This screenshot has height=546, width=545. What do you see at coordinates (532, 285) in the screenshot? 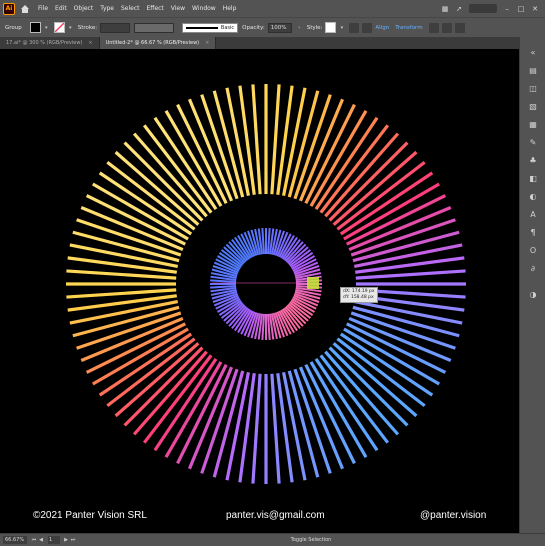
I see `panel-dock: « ▤ ◫ ▧ ▦ ✎ ♣ ◧ ◐ A ¶ O ∂ ◑` at bounding box center [532, 285].